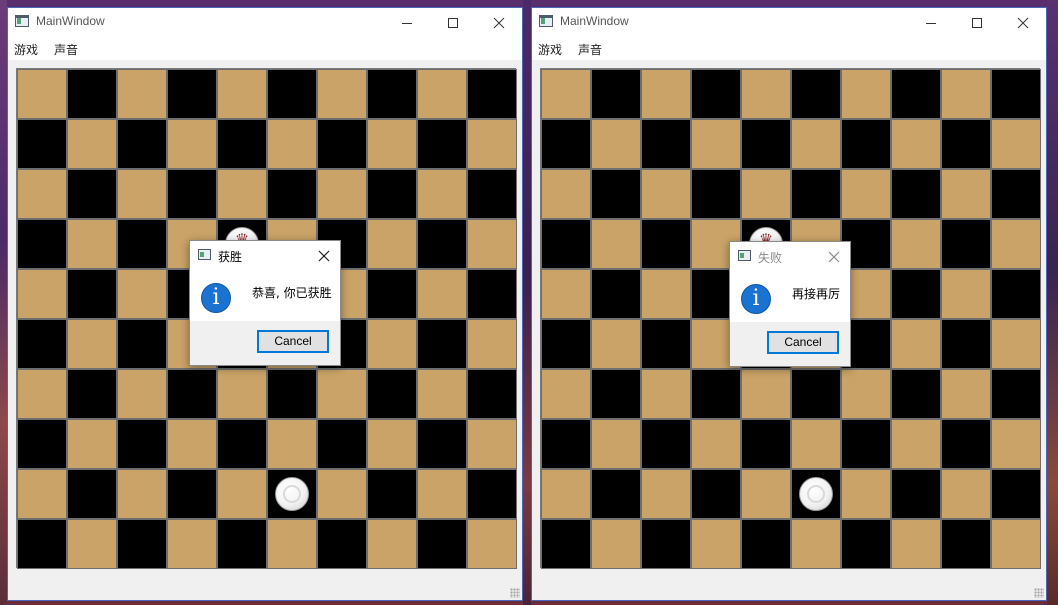 This screenshot has height=605, width=1058. Describe the element at coordinates (790, 257) in the screenshot. I see `dialog-title-bar: 失败` at that location.